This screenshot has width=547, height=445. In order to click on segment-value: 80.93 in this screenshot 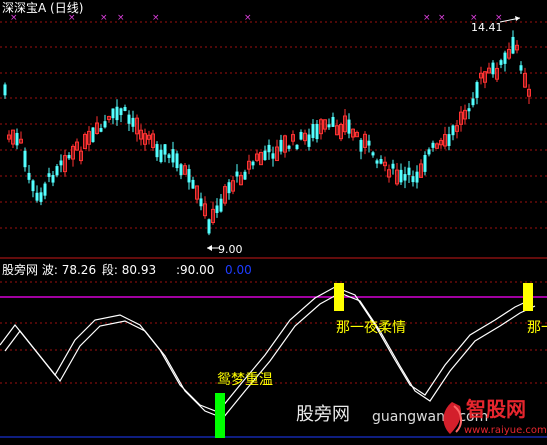, I will do `click(139, 270)`.